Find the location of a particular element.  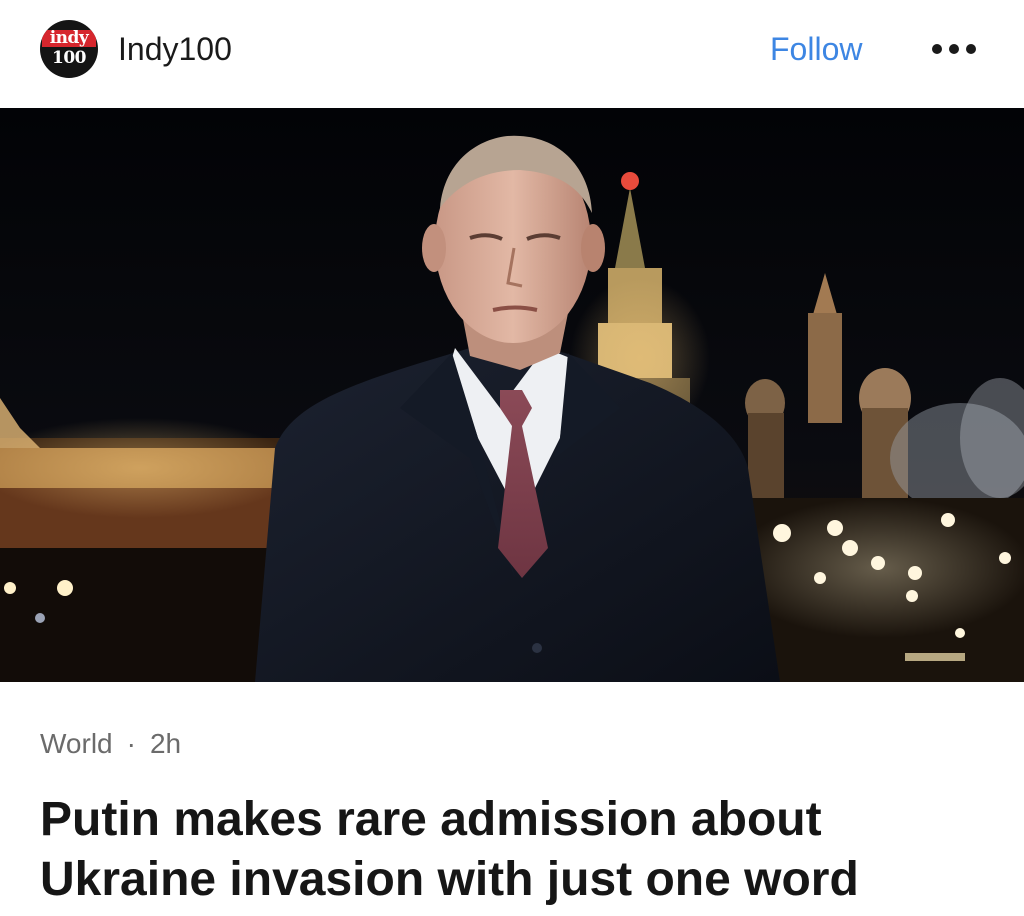

headline-line: Ukraine invasion with just one word is located at coordinates (449, 879).